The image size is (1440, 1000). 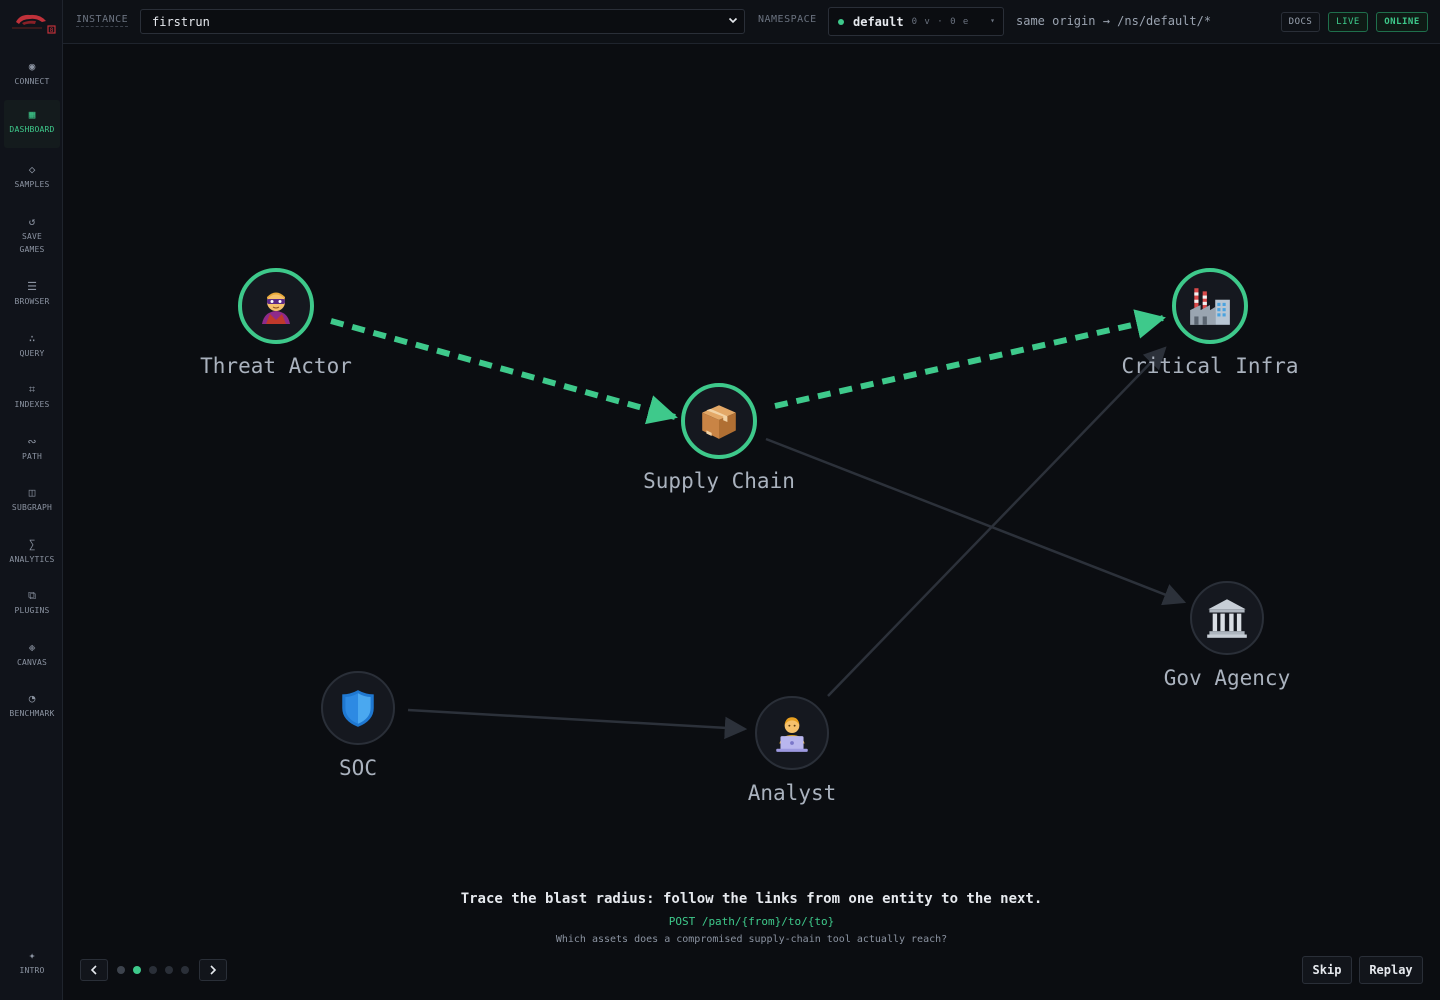 I want to click on save-games-icon: ↺, so click(x=32, y=221).